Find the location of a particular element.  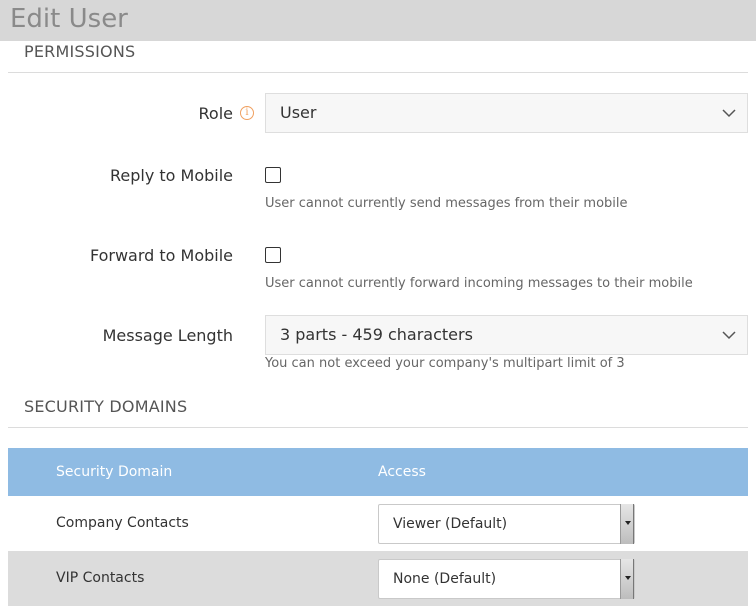

forward-to-mobile-label: Forward to Mobile is located at coordinates (161, 255).